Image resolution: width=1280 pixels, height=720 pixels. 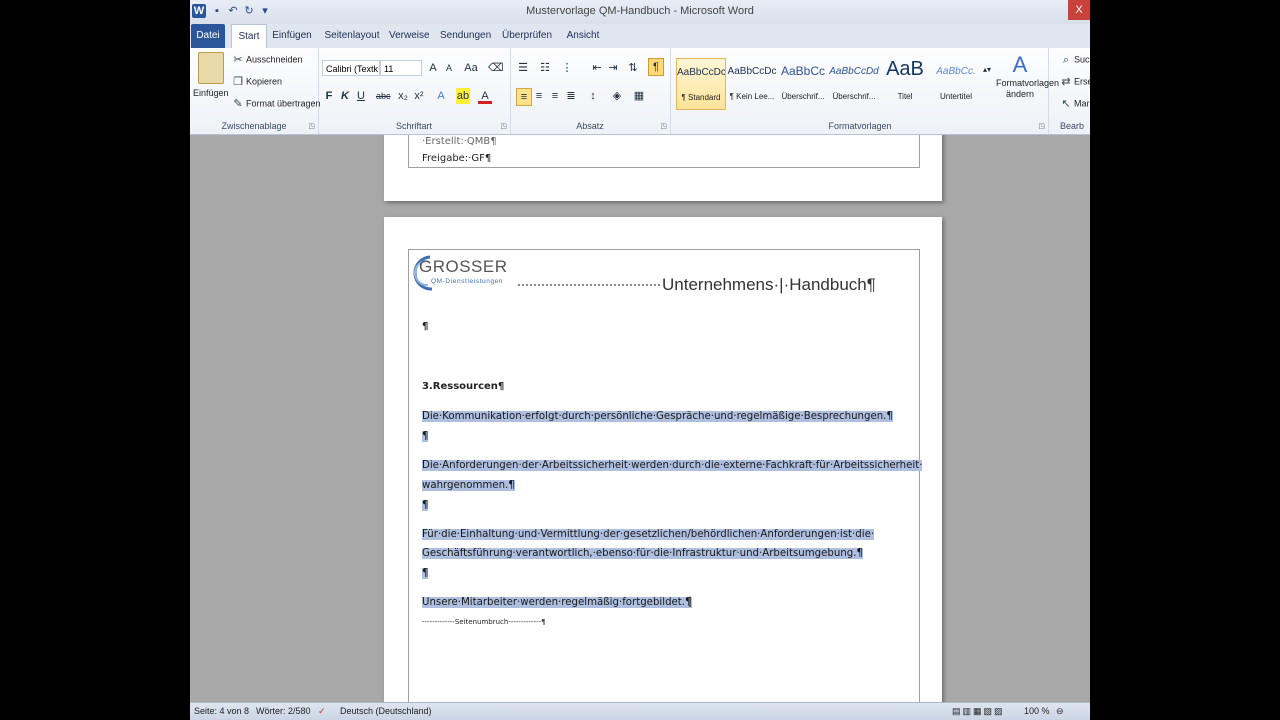 I want to click on logo-text: GROSSER, so click(x=463, y=266).